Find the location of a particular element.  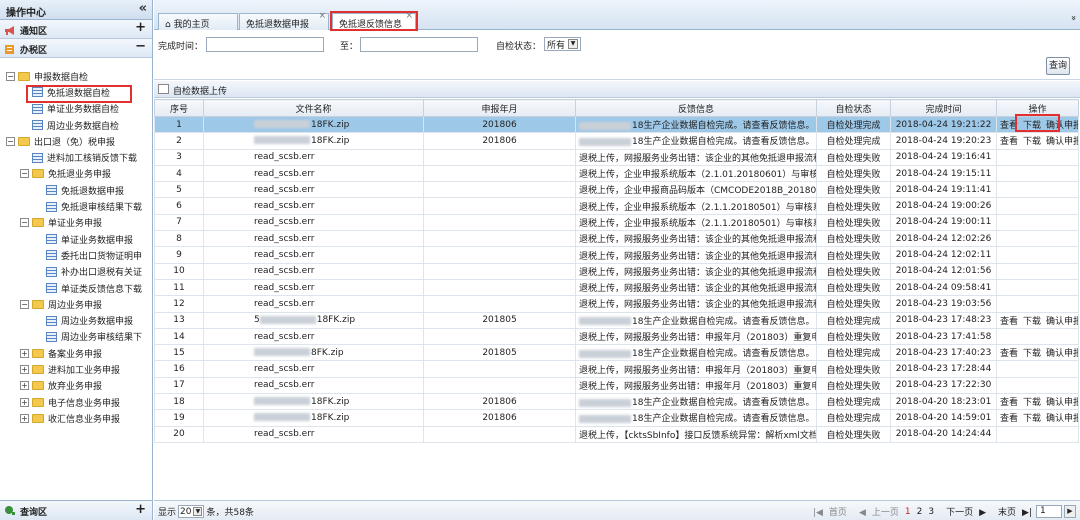

query-button: 查询 is located at coordinates (1058, 66).